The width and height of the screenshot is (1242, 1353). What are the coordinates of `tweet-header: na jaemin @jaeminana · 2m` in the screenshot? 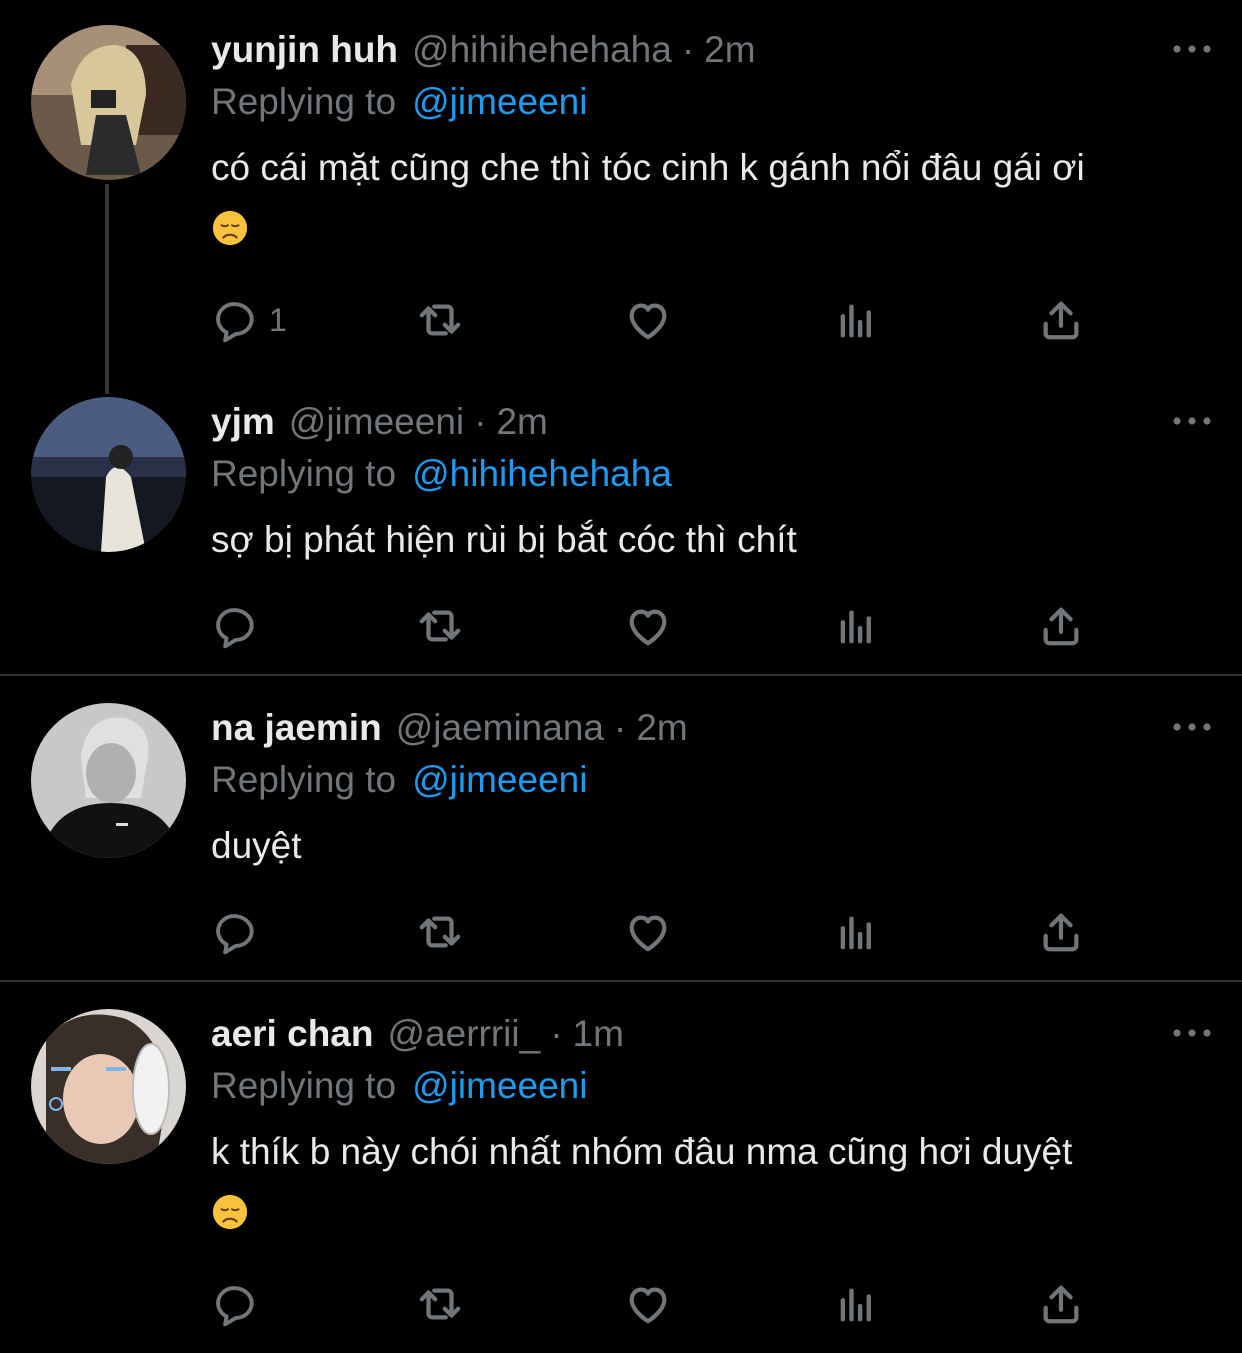 It's located at (449, 728).